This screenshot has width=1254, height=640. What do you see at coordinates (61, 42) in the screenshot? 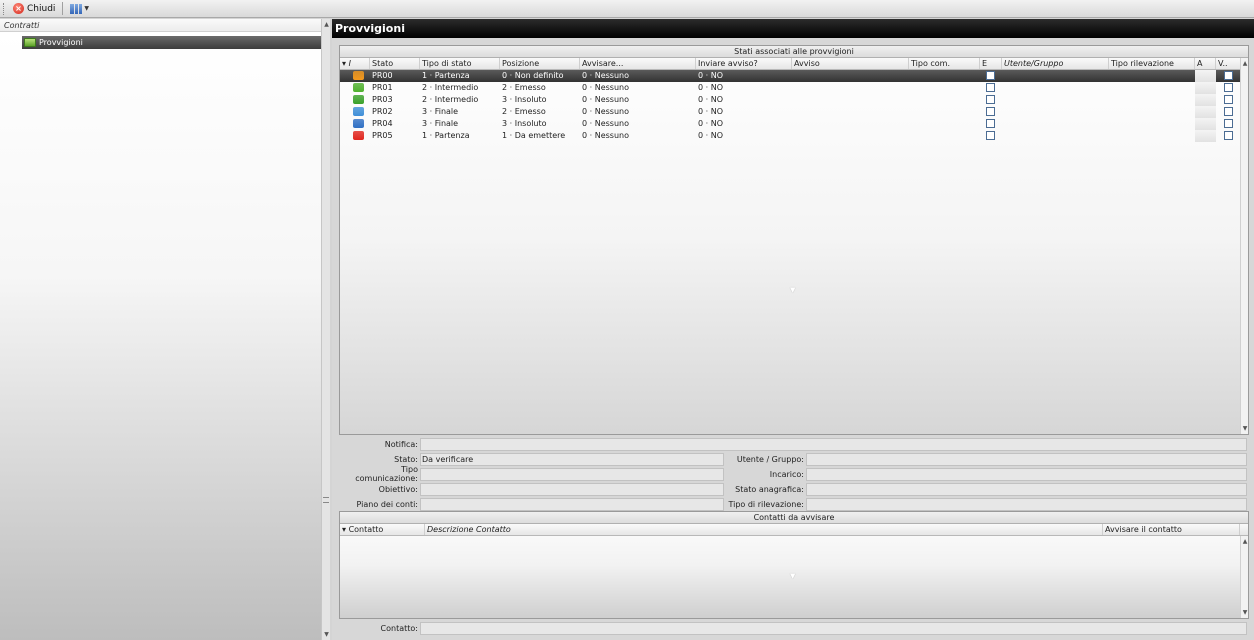
I see `tree-item-label: Provvigioni` at bounding box center [61, 42].